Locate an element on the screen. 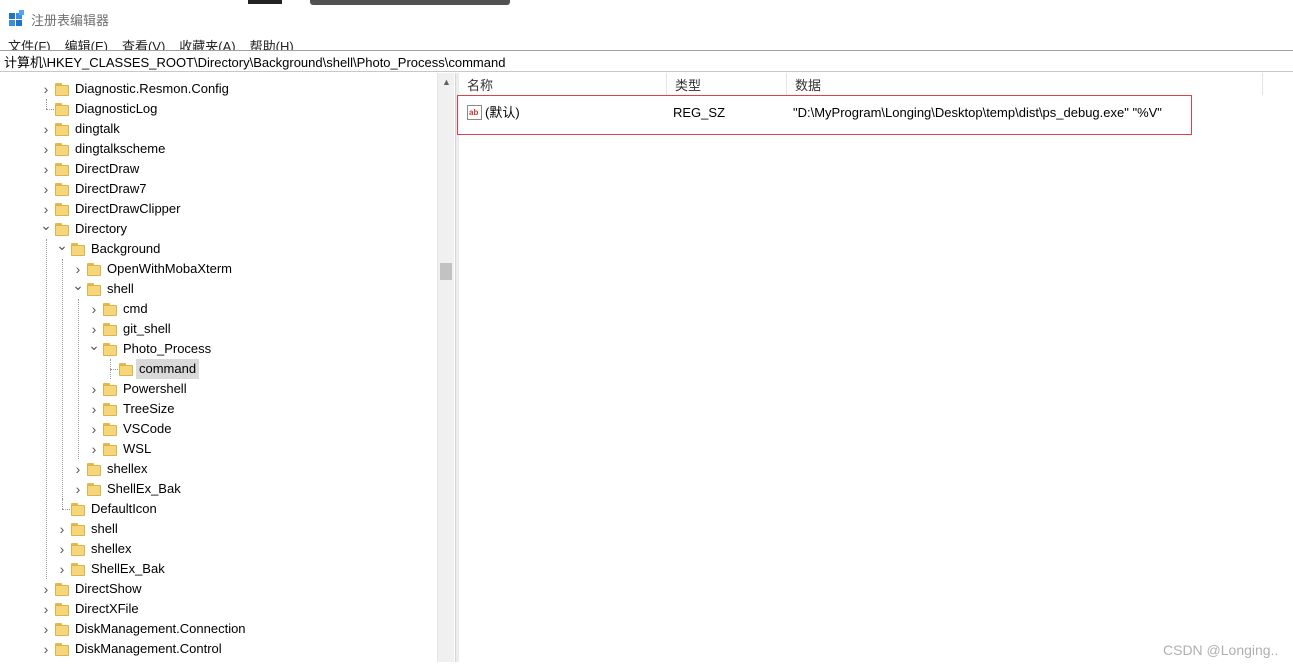 The image size is (1293, 668). tree-node-label: Photo_Process is located at coordinates (167, 349).